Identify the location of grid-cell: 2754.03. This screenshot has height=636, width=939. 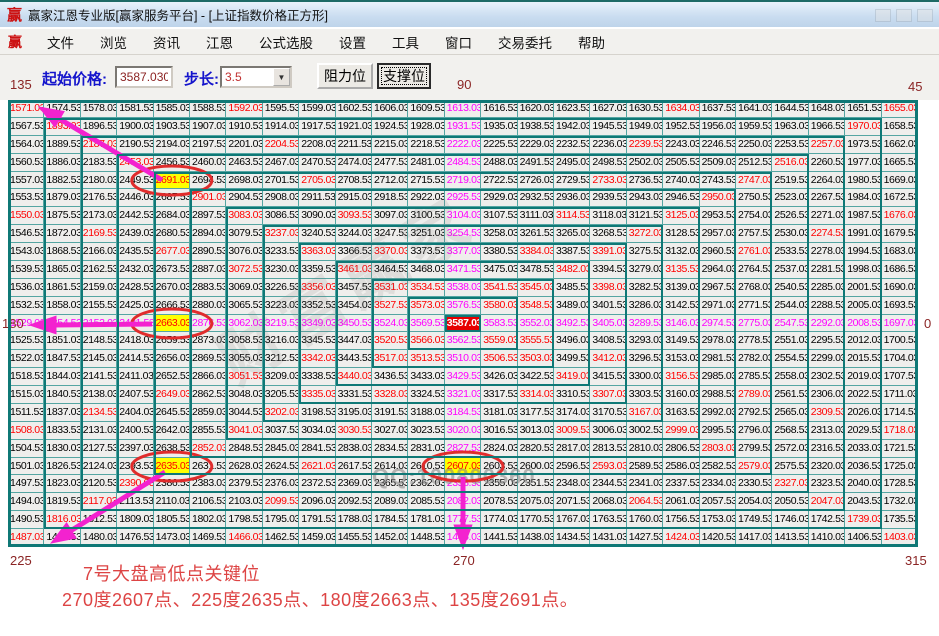
(754, 216).